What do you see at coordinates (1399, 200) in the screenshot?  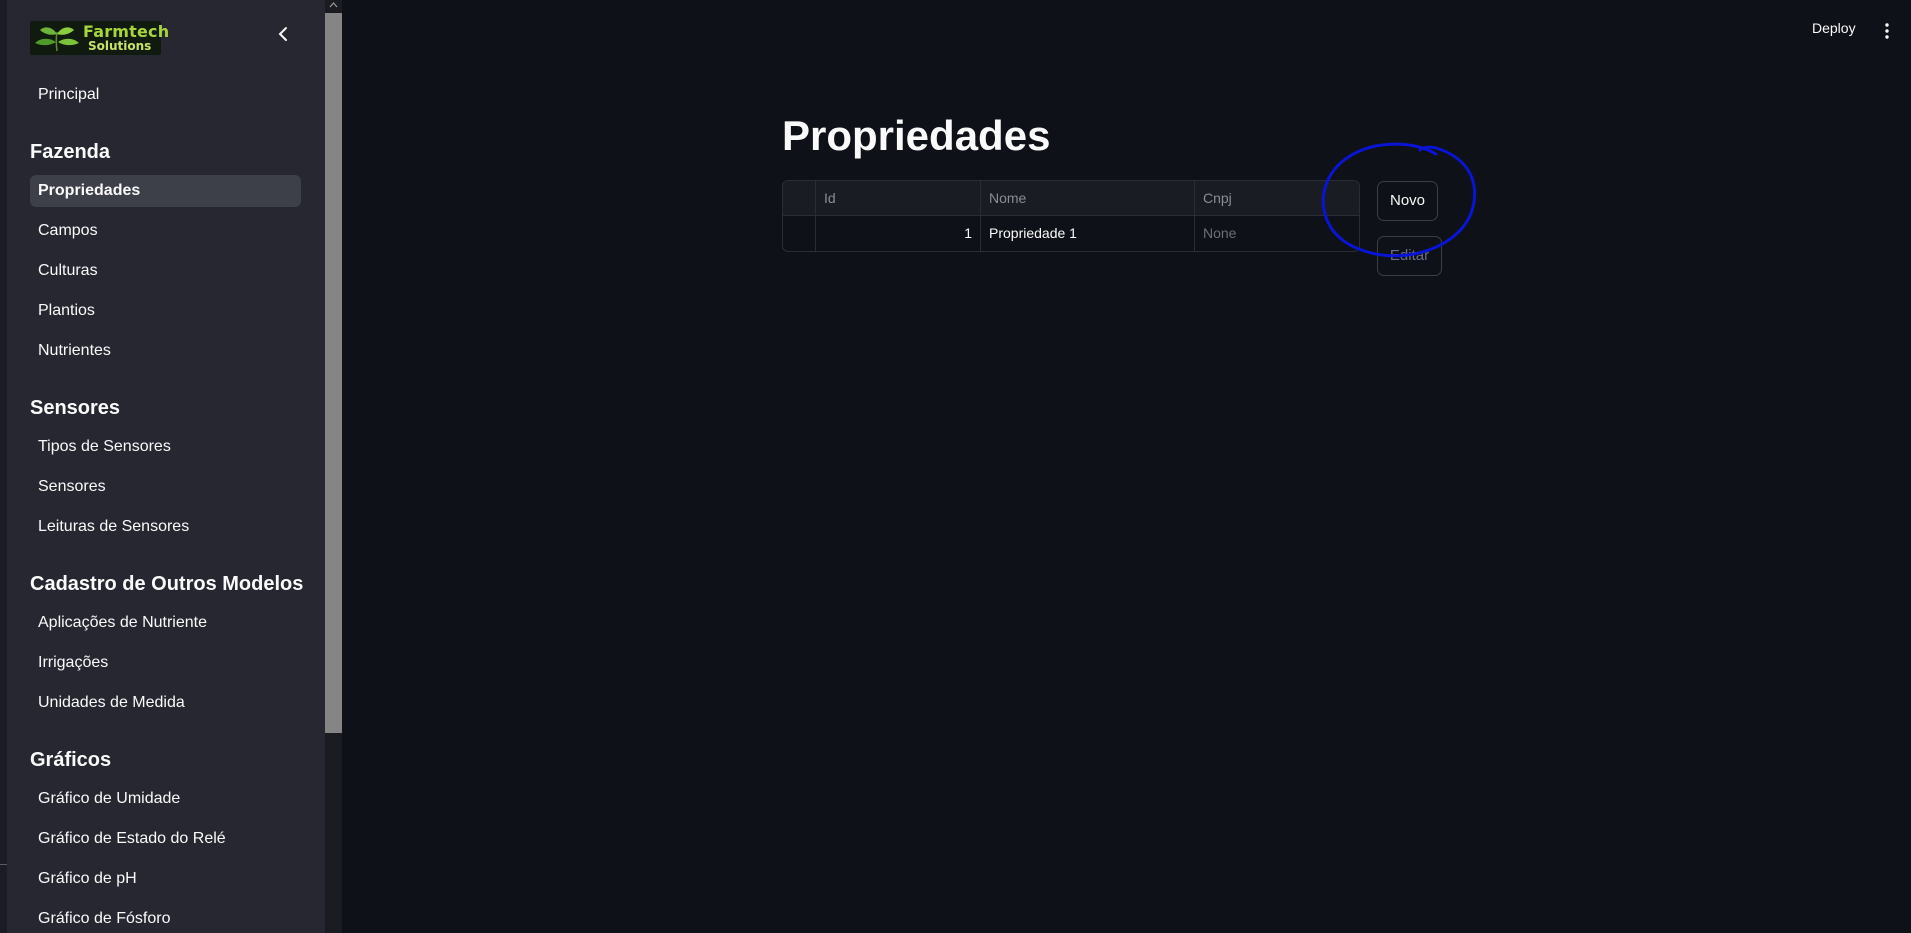 I see `hand-drawn-circle-annotation` at bounding box center [1399, 200].